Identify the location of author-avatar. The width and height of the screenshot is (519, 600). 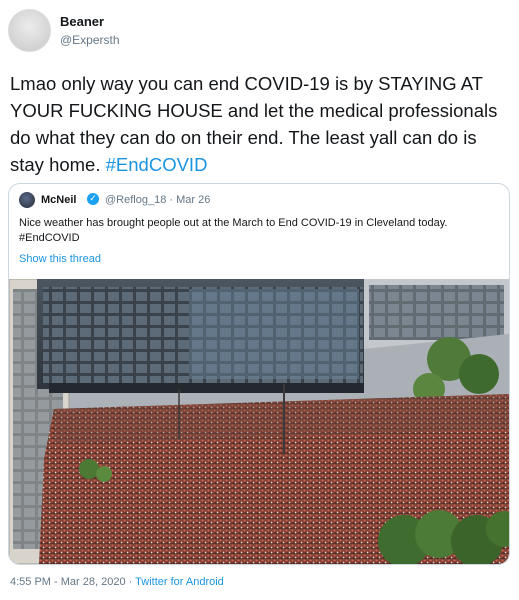
(29, 30).